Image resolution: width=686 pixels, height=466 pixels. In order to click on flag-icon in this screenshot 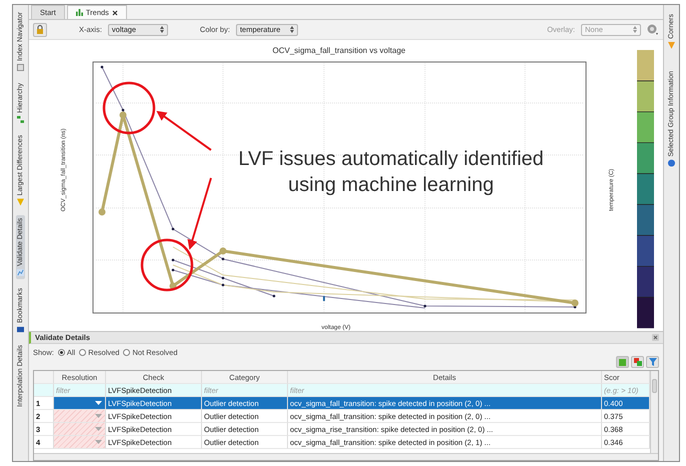, I will do `click(20, 329)`.